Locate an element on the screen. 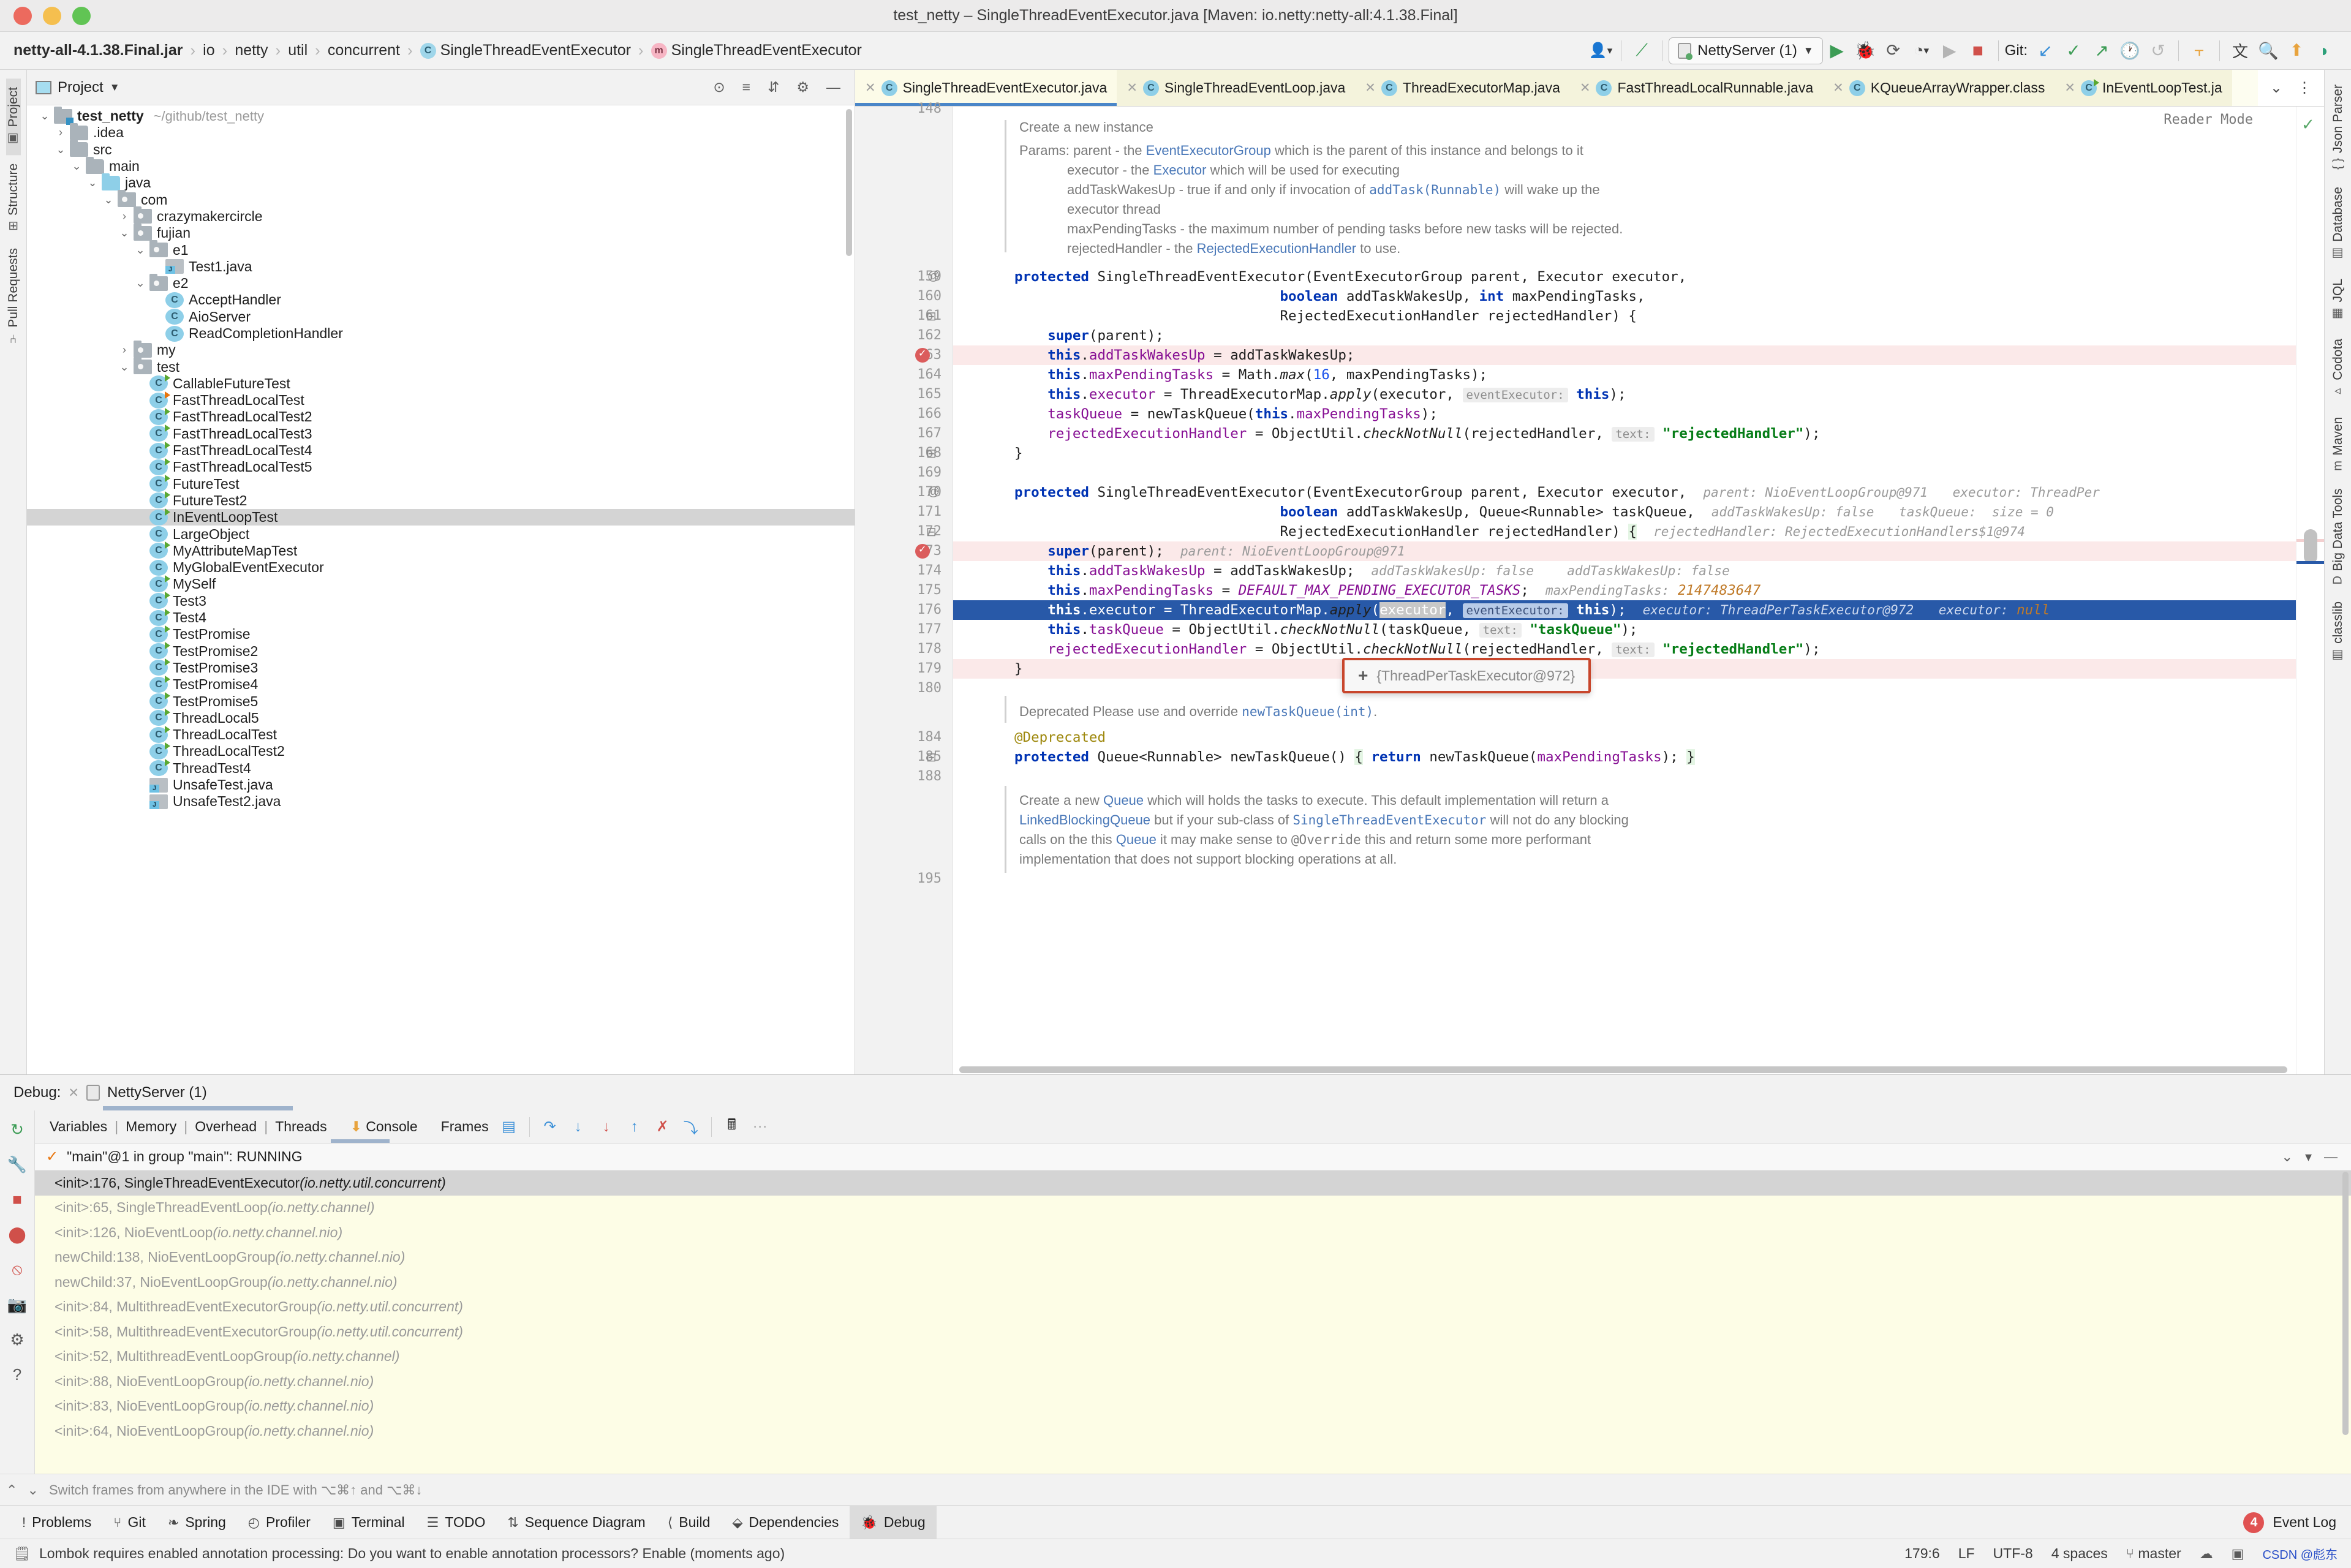 The width and height of the screenshot is (2351, 1568). tab-frames: Frames is located at coordinates (465, 1126).